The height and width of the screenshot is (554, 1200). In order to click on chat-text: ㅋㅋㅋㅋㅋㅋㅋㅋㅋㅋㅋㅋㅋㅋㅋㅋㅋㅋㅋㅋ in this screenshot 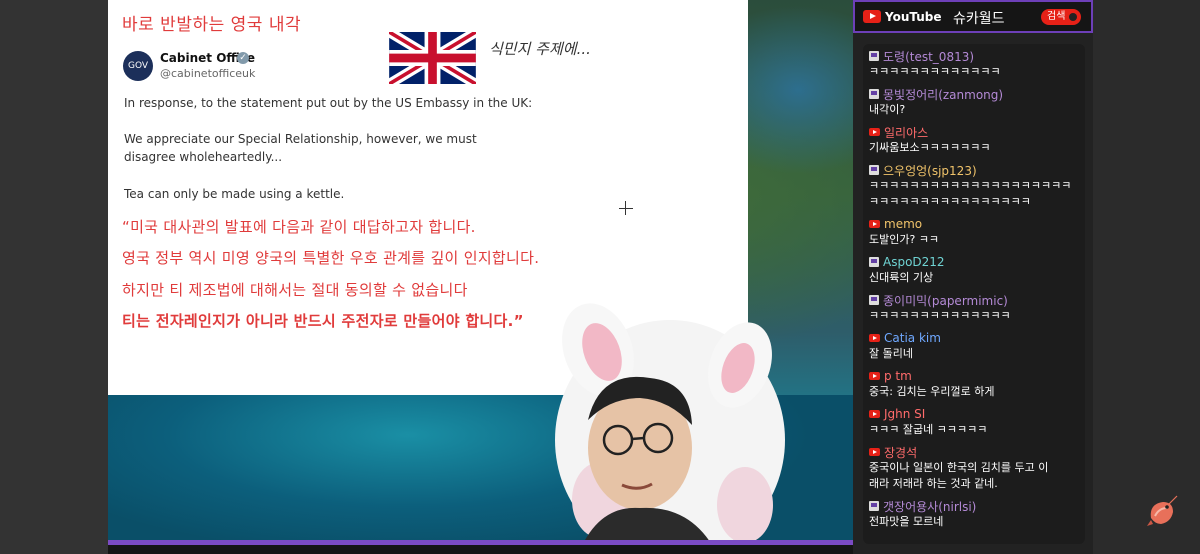, I will do `click(970, 185)`.